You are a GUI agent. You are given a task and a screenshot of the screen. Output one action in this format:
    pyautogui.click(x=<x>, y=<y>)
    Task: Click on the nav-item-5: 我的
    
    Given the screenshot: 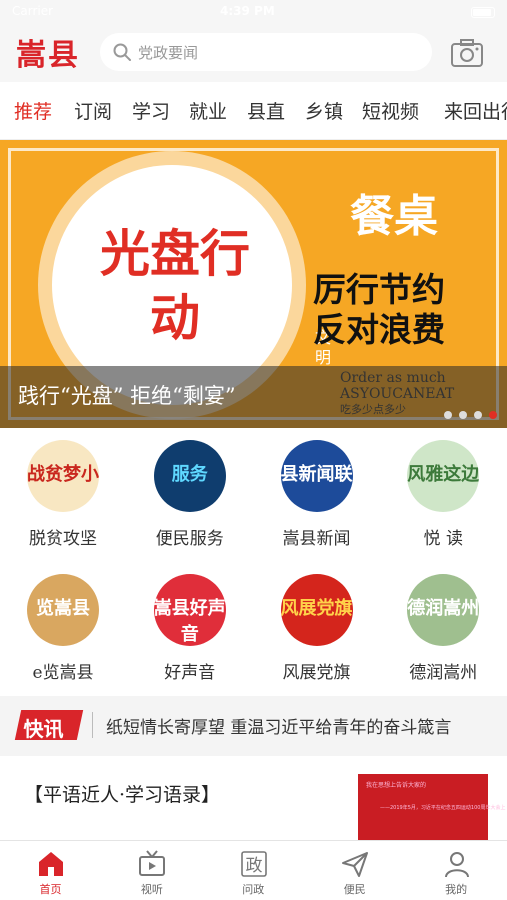 What is the action you would take?
    pyautogui.click(x=456, y=870)
    